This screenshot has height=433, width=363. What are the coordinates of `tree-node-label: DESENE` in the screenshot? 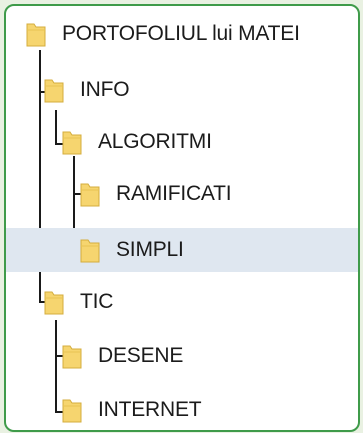 It's located at (141, 355).